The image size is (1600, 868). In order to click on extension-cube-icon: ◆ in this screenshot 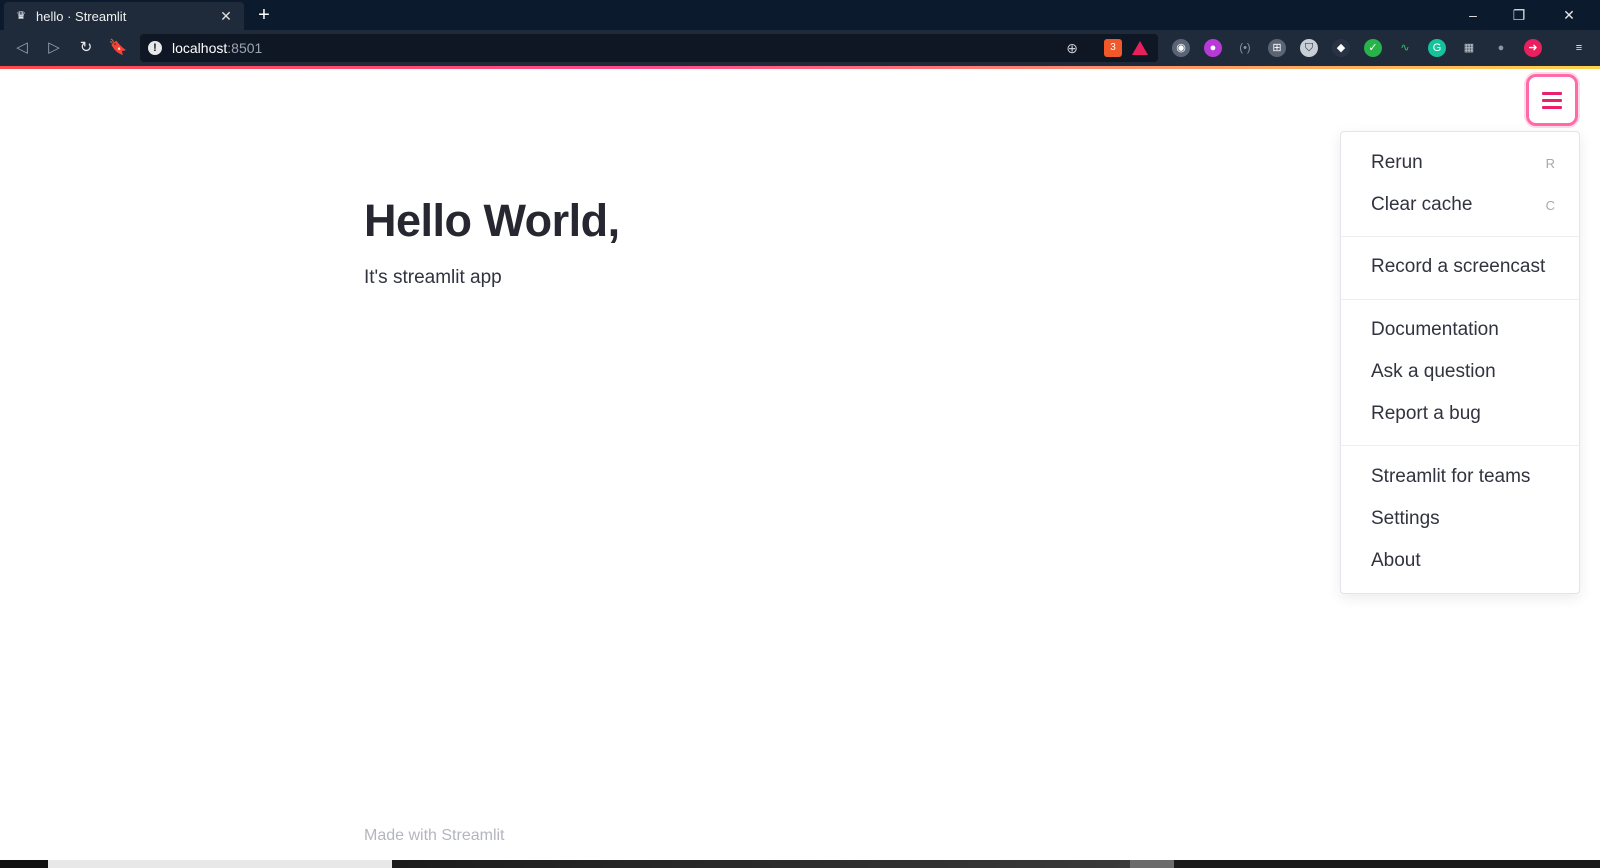, I will do `click(1341, 48)`.